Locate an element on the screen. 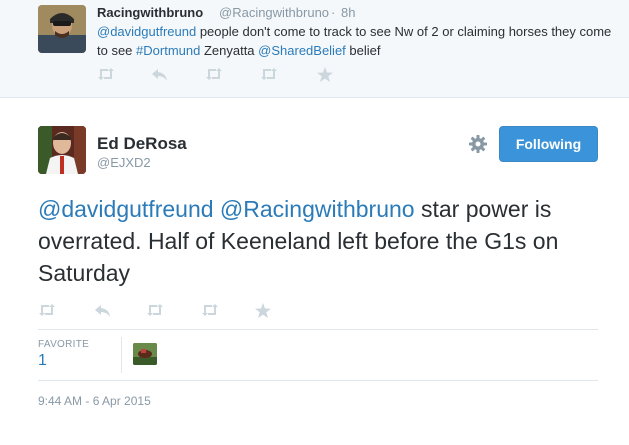 This screenshot has width=629, height=445. tweet-timestamp: 9:44 AM - 6 Apr 2015 is located at coordinates (94, 401).